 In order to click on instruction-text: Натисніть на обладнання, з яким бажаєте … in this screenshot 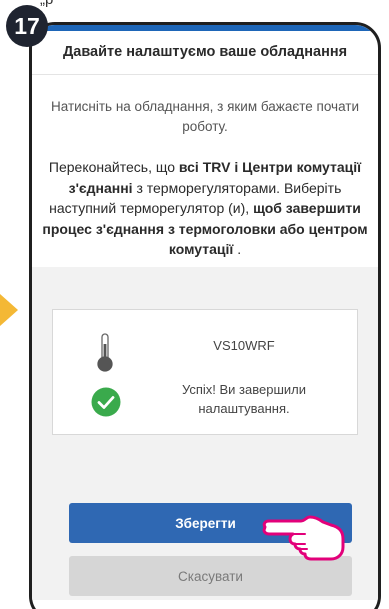, I will do `click(205, 116)`.